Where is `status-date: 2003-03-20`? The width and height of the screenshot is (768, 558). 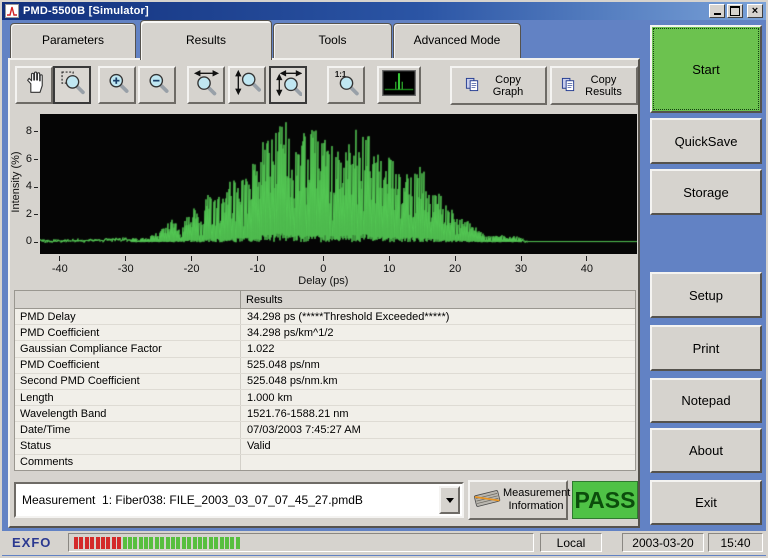
status-date: 2003-03-20 is located at coordinates (663, 542).